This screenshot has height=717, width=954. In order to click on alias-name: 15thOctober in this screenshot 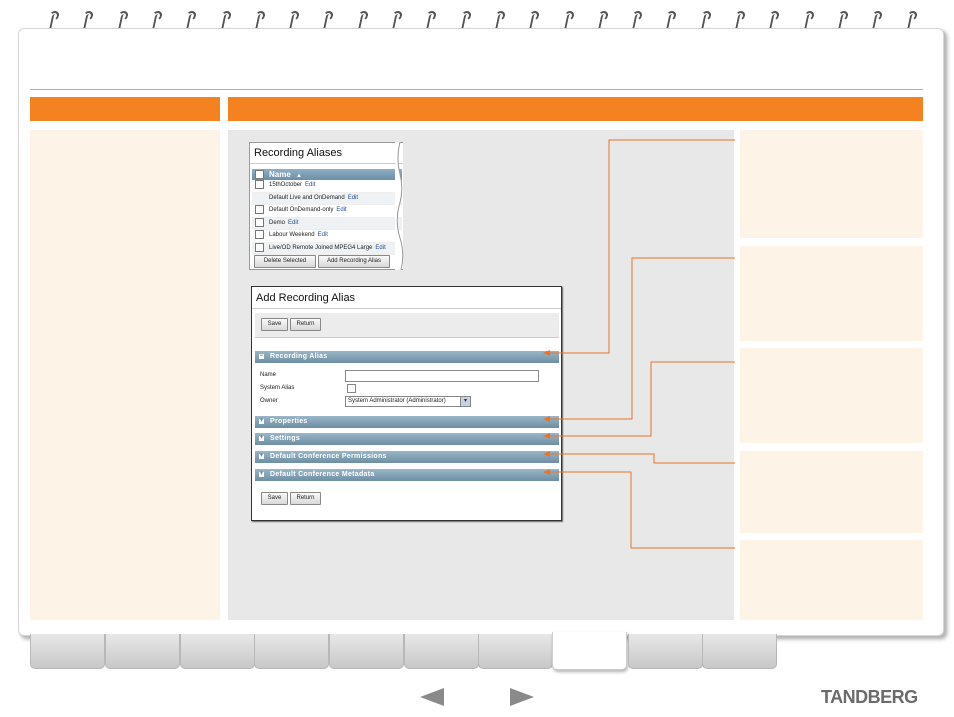, I will do `click(286, 185)`.